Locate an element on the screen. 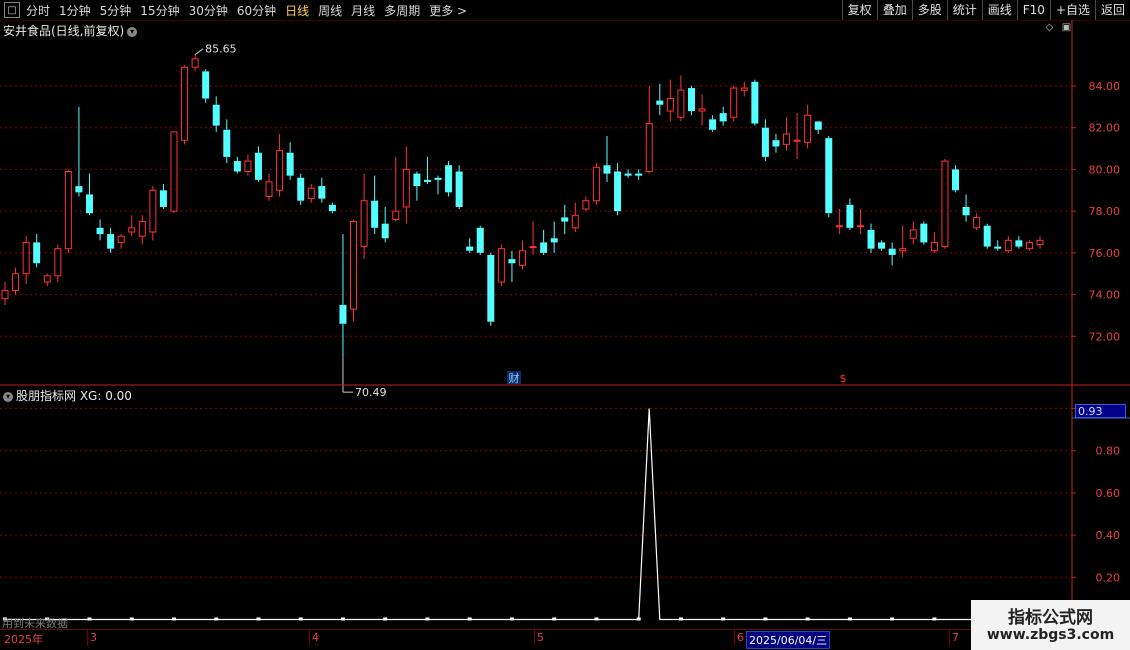  date-label: 3 is located at coordinates (93, 637).